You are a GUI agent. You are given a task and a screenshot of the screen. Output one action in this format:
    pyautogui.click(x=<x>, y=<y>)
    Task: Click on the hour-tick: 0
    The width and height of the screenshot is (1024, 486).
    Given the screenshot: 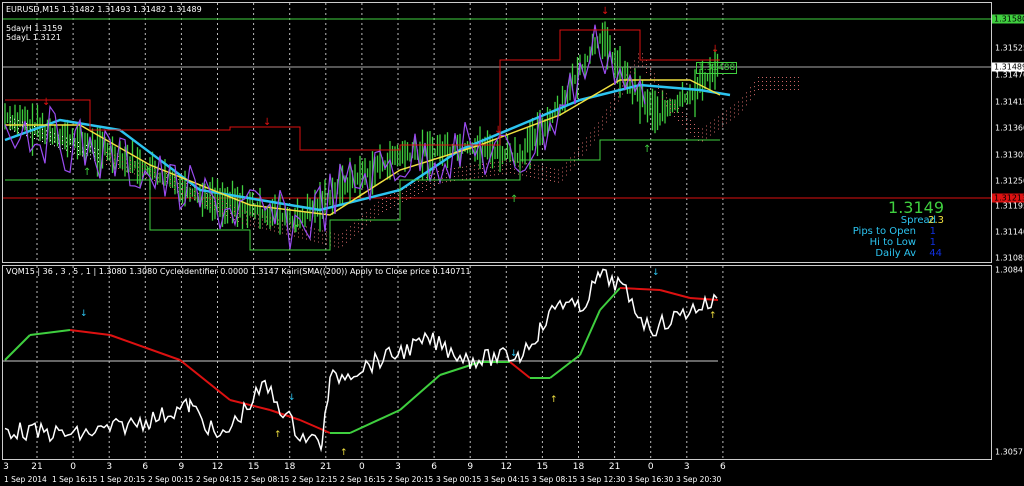 What is the action you would take?
    pyautogui.click(x=362, y=467)
    